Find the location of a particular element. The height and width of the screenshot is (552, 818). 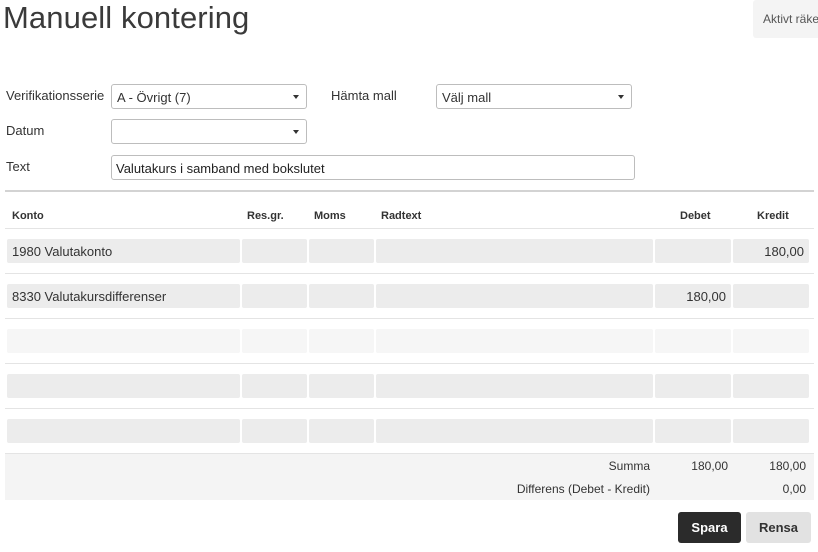

differens-label: Differens (Debet - Kredit) is located at coordinates (583, 489).